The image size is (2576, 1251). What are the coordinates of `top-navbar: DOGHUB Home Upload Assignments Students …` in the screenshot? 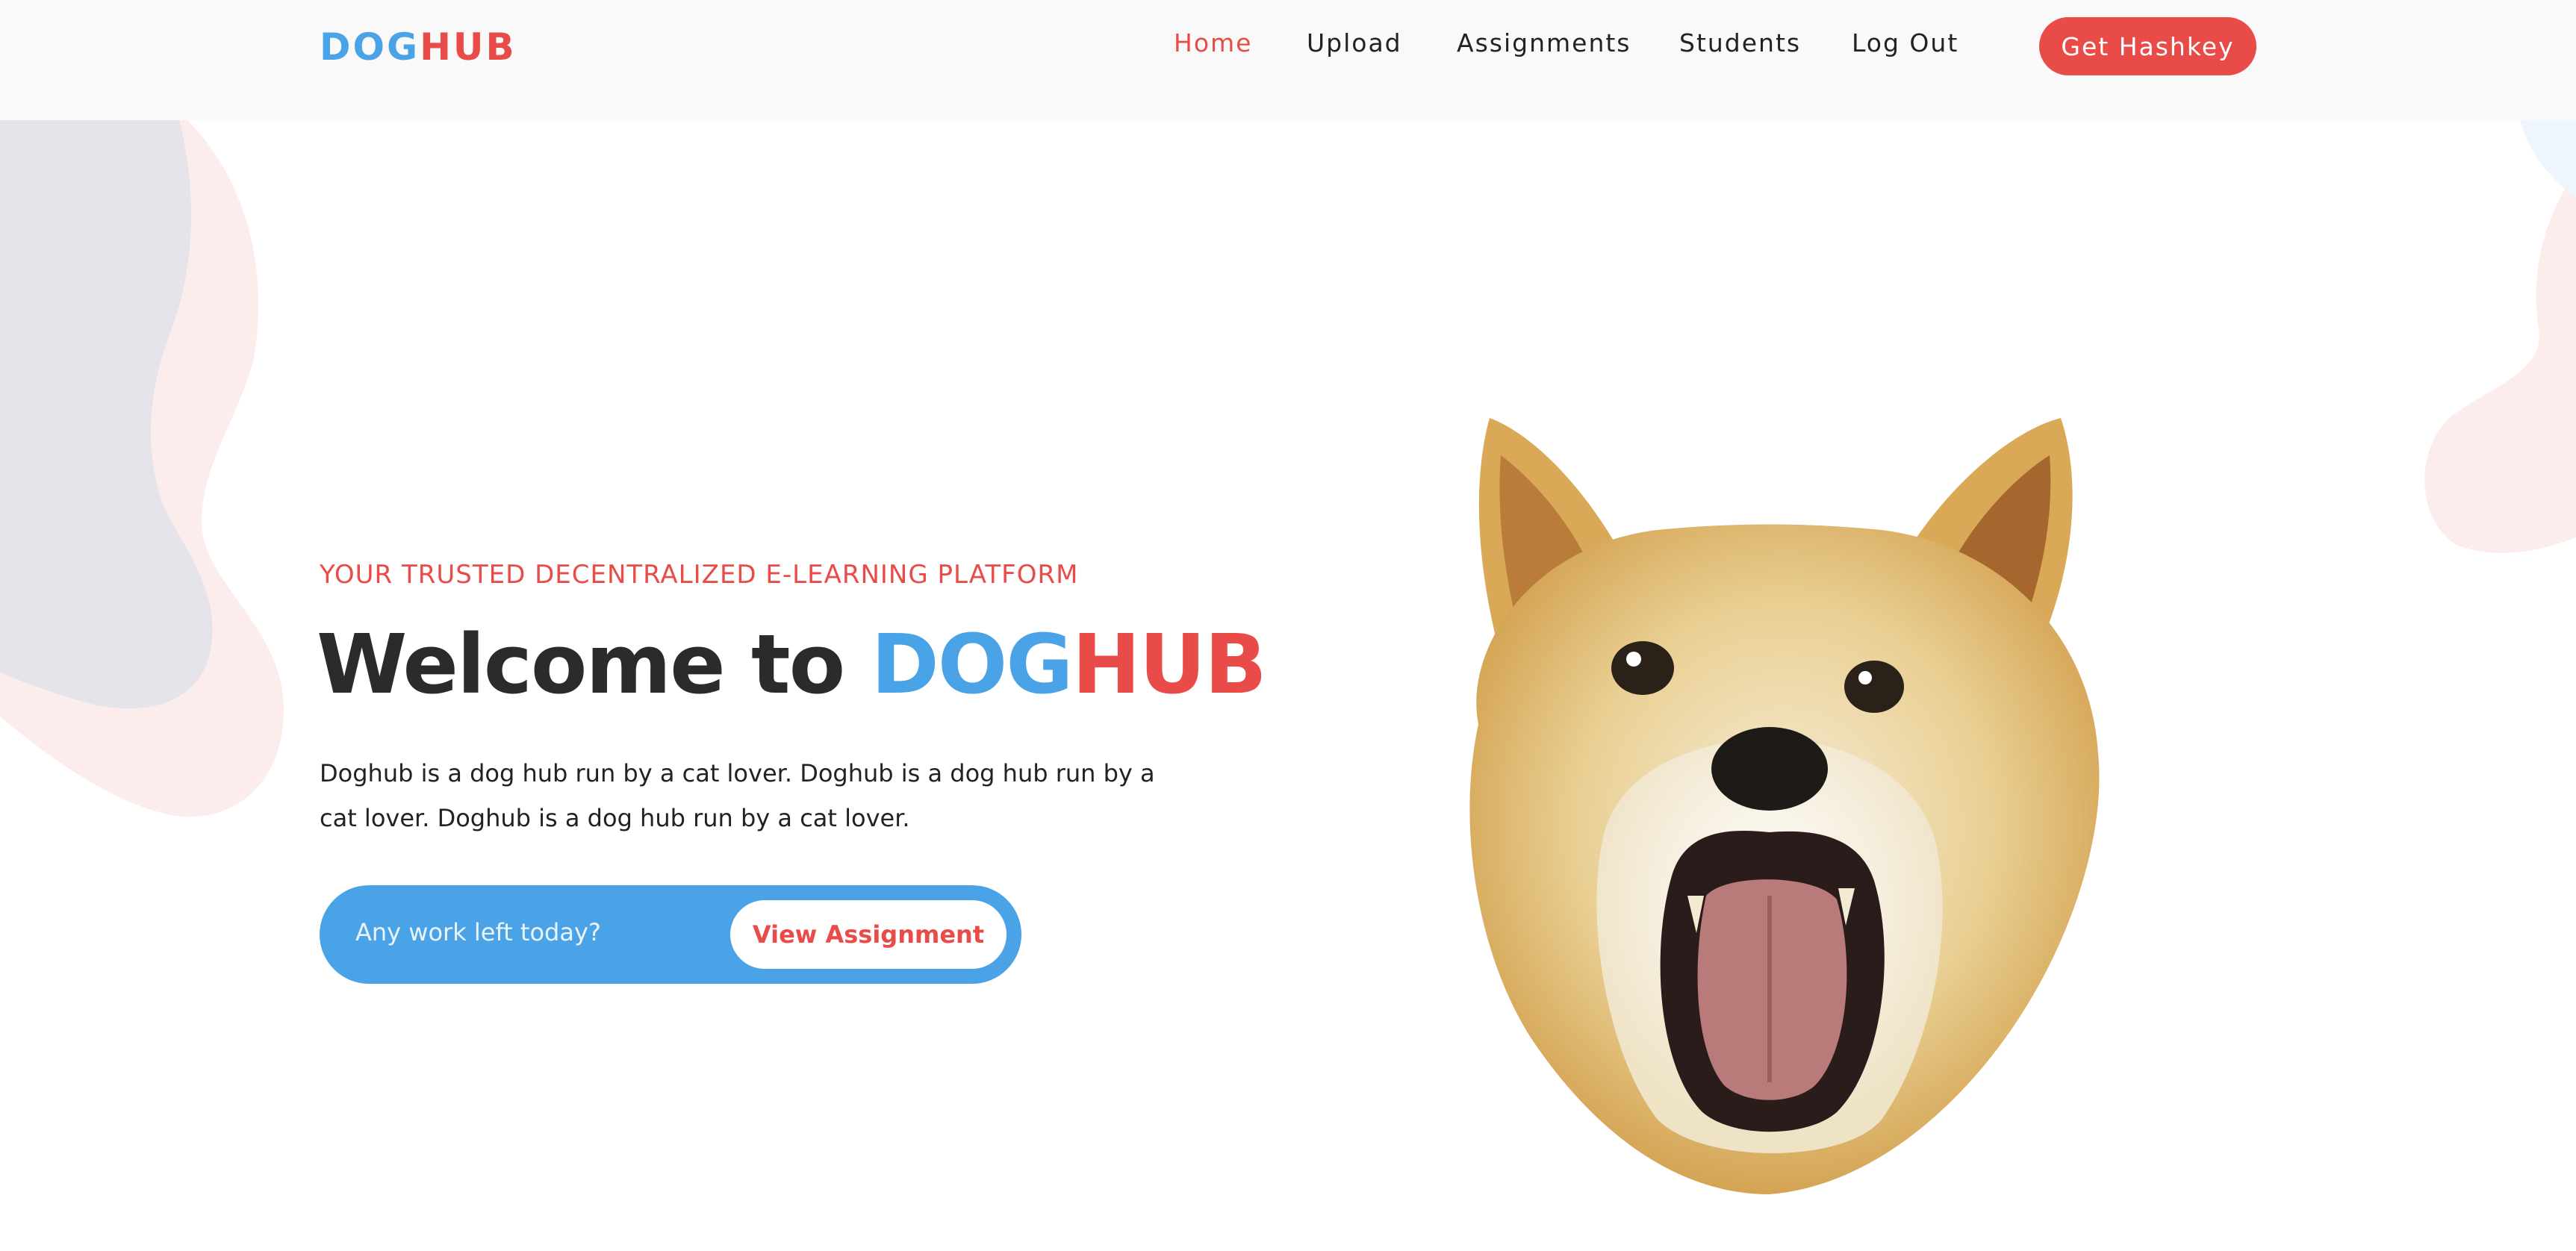 It's located at (1288, 60).